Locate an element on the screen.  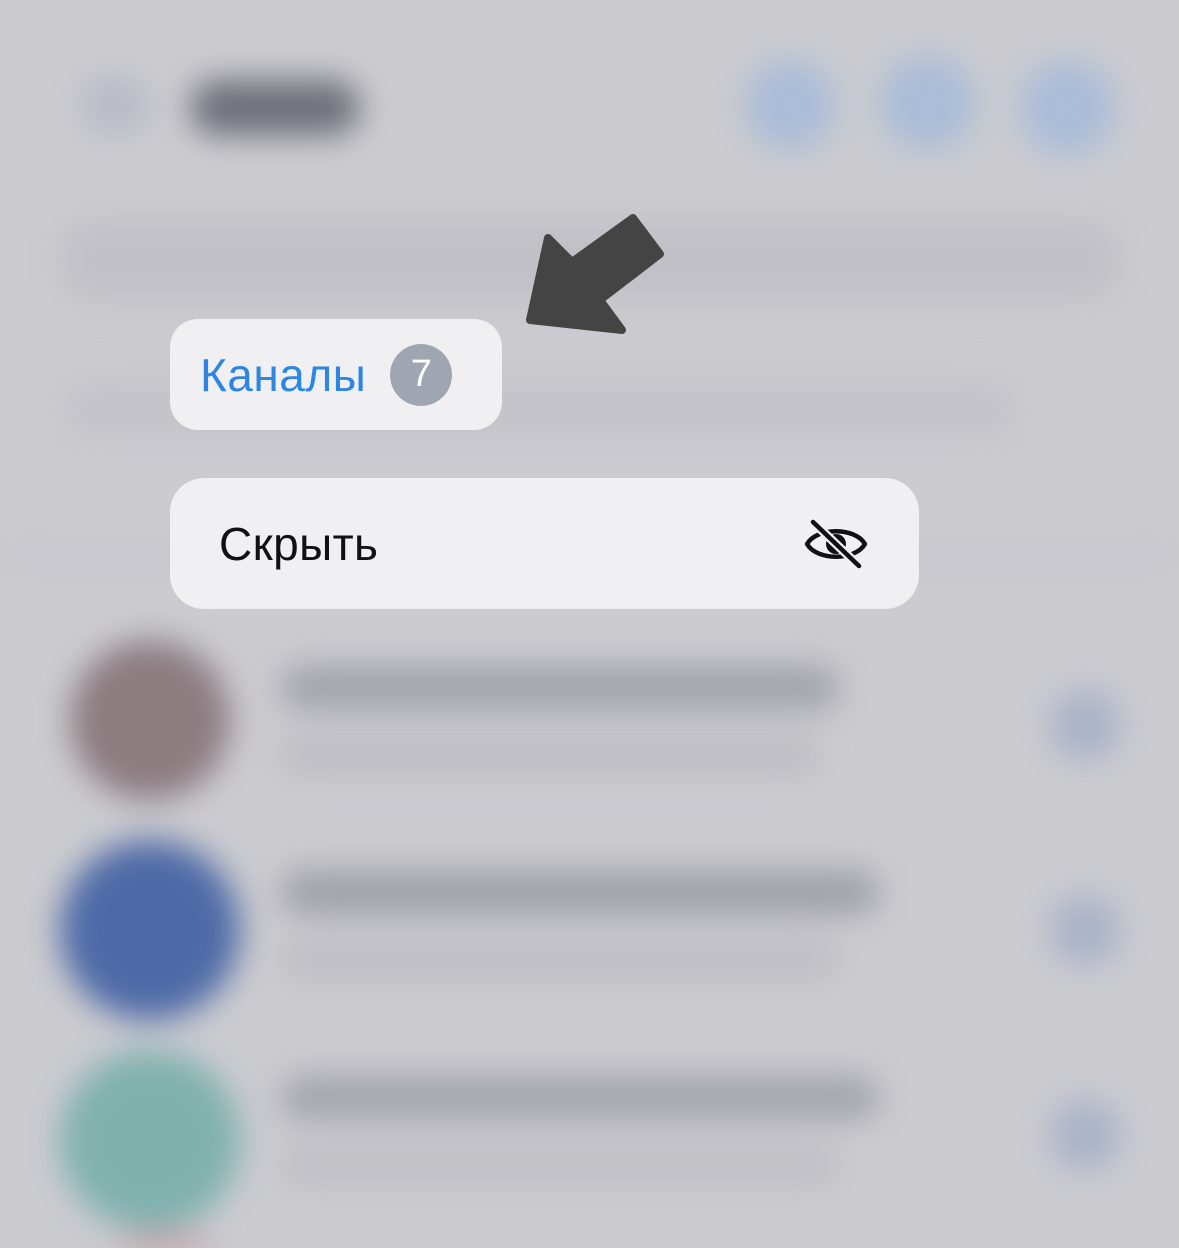
arrow-shape is located at coordinates (595, 274).